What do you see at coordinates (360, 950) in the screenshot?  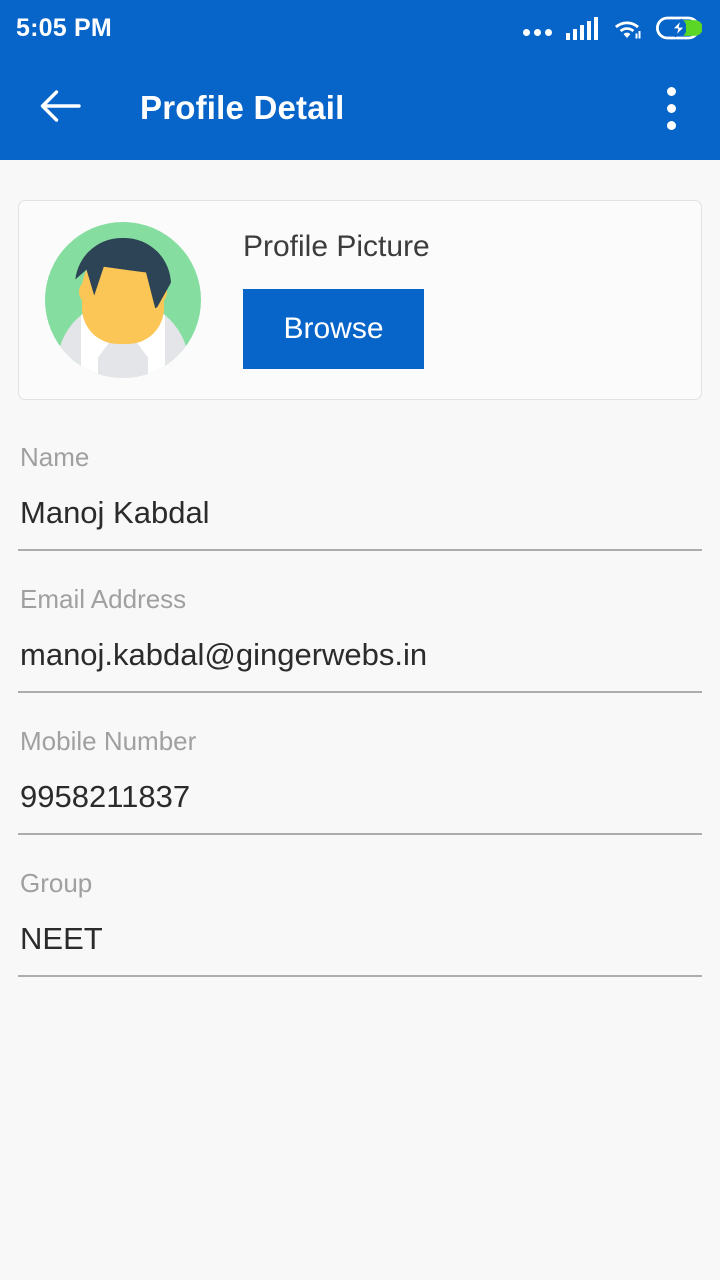 I see `group-input: NEET` at bounding box center [360, 950].